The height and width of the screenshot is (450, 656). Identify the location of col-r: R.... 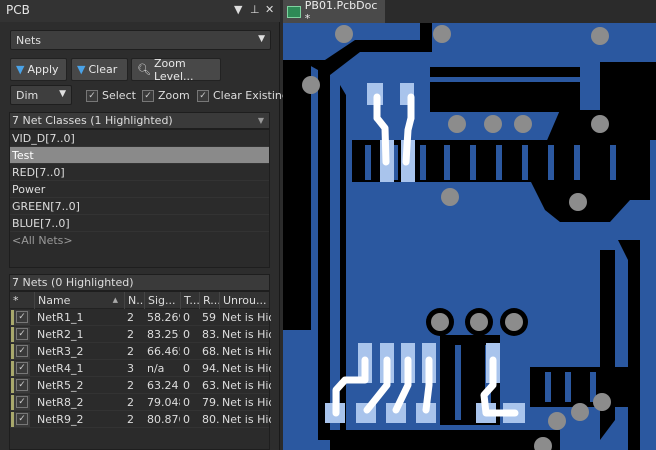
(209, 300).